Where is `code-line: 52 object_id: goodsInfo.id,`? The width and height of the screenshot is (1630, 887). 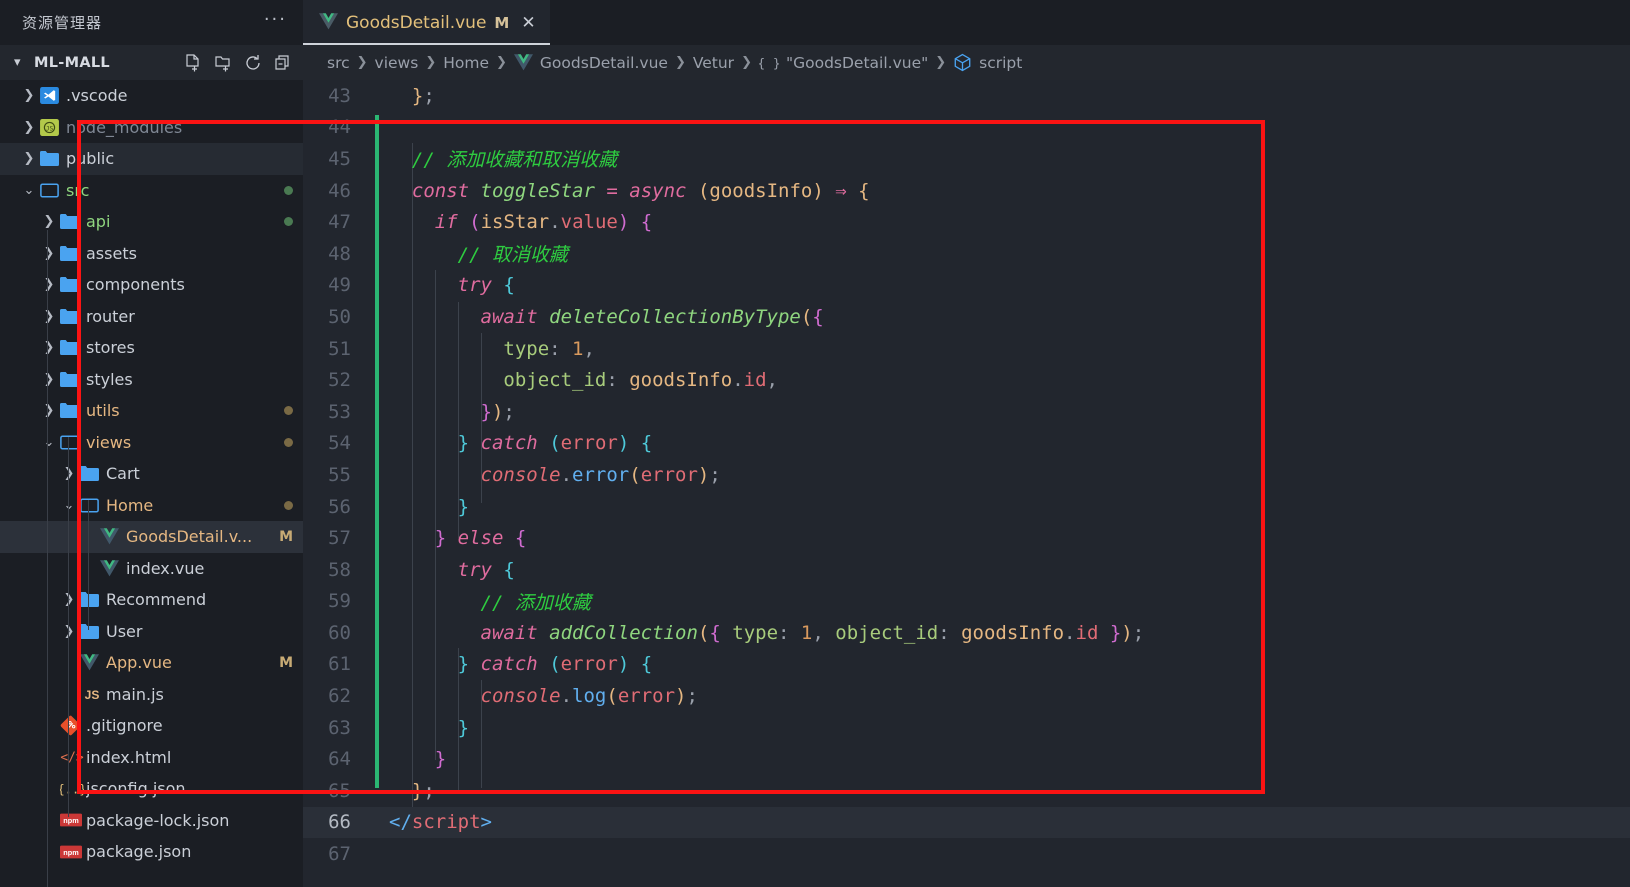 code-line: 52 object_id: goodsInfo.id, is located at coordinates (966, 380).